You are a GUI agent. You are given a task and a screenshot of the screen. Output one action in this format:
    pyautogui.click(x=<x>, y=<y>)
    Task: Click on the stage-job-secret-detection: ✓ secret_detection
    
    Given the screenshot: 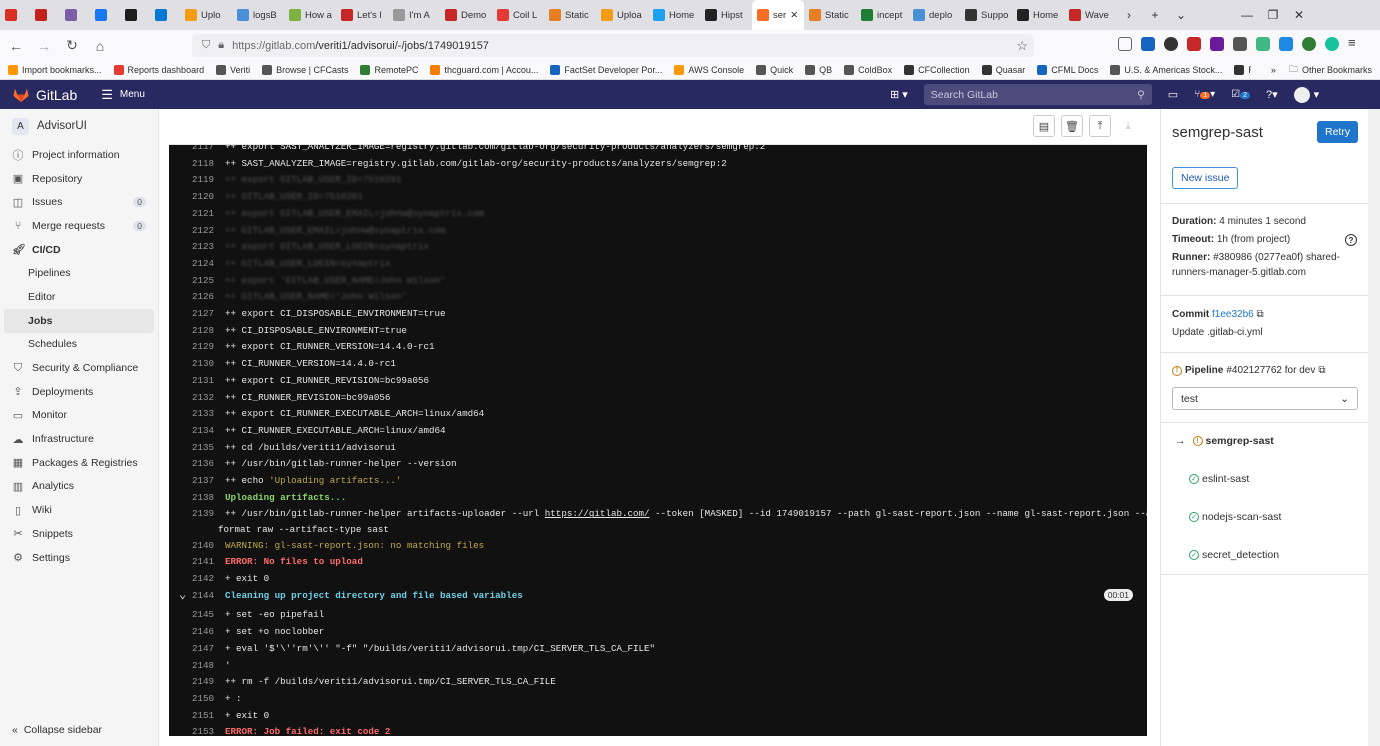 What is the action you would take?
    pyautogui.click(x=1234, y=555)
    